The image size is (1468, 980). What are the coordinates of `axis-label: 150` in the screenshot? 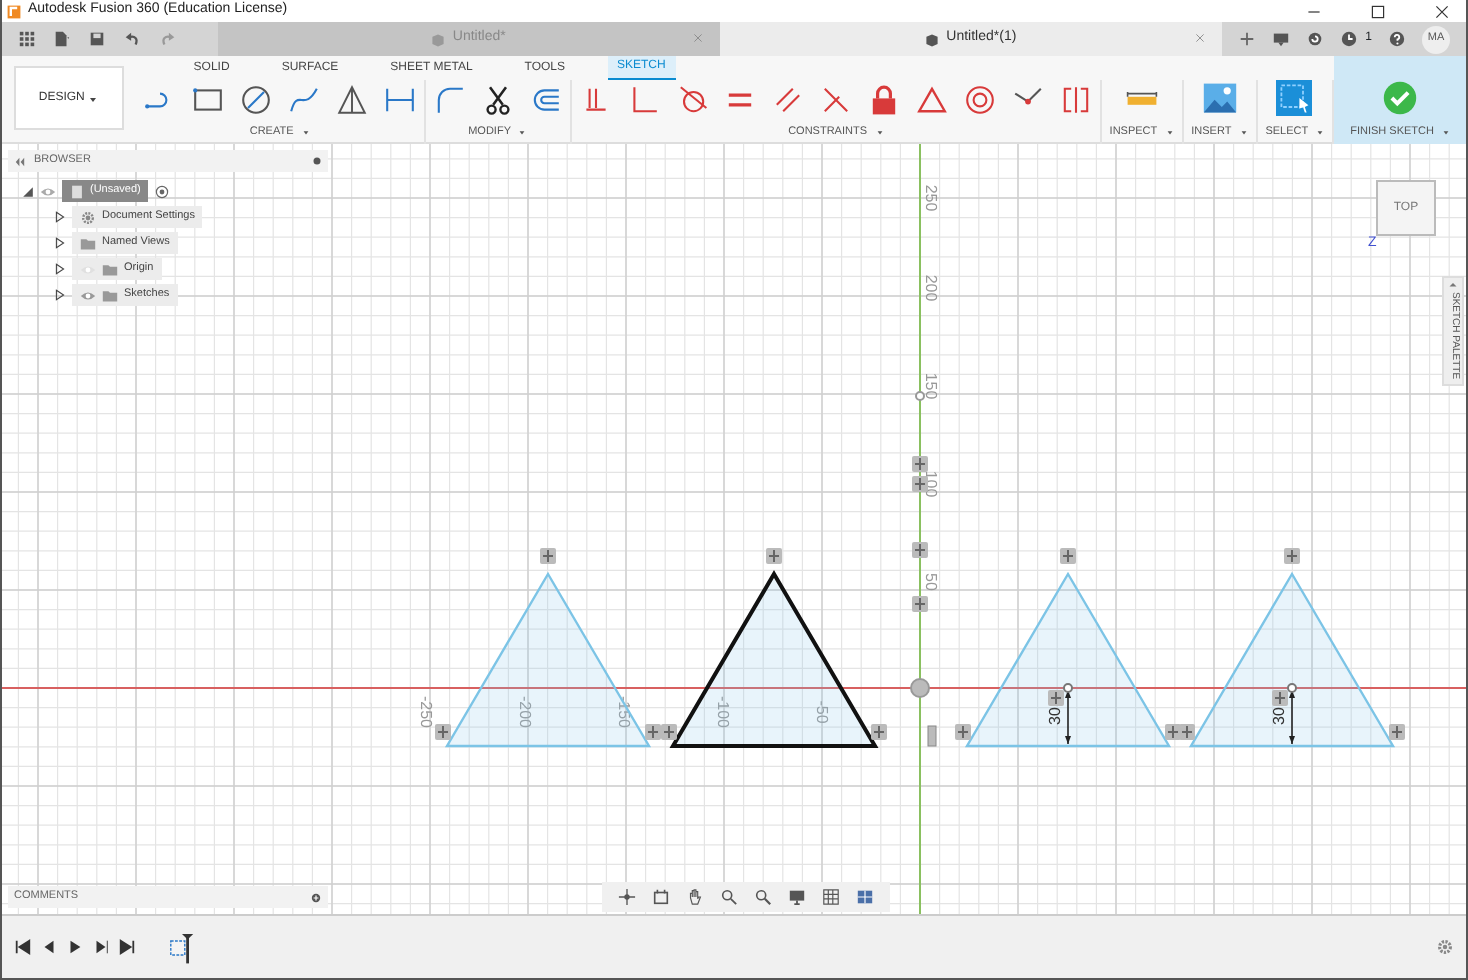 It's located at (930, 386).